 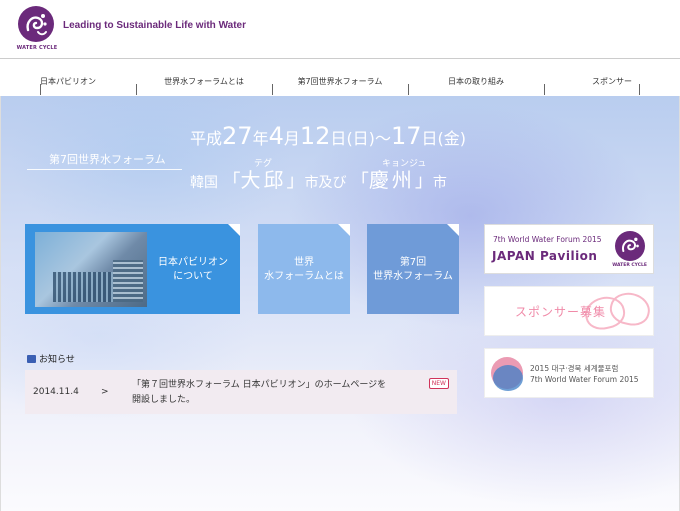 I want to click on day-unit: 日, so click(x=338, y=138).